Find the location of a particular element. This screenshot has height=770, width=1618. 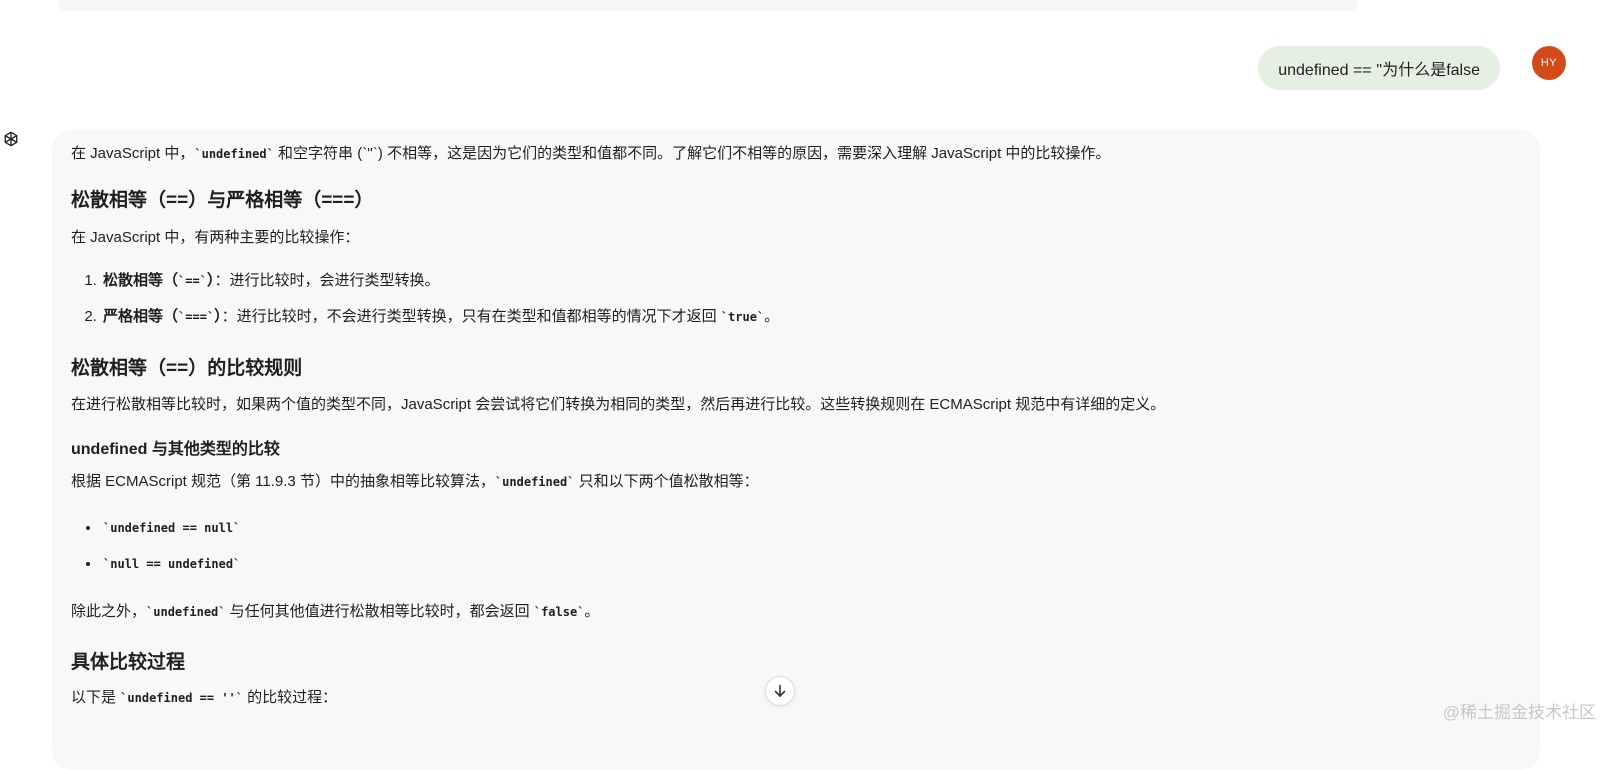

heading-process: 具体比较过程 is located at coordinates (128, 662).